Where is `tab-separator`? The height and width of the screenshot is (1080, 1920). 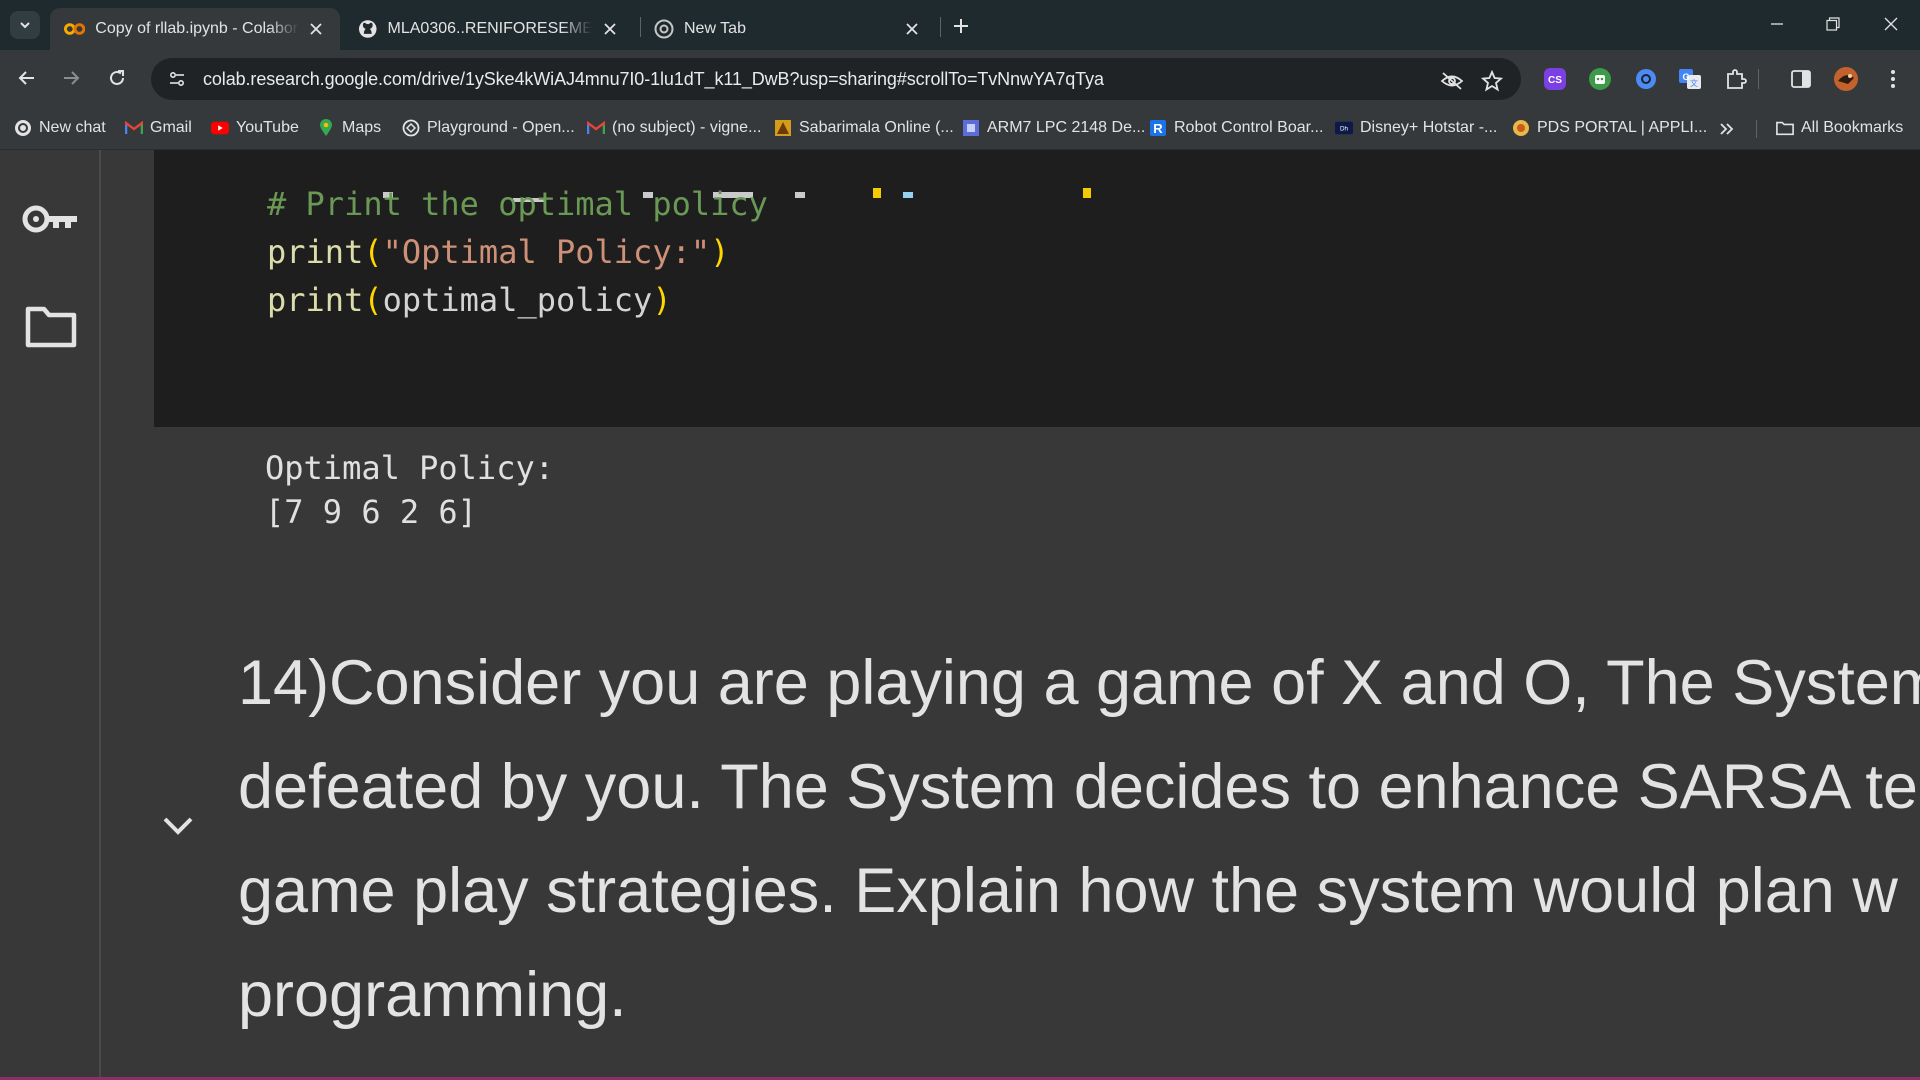
tab-separator is located at coordinates (940, 27).